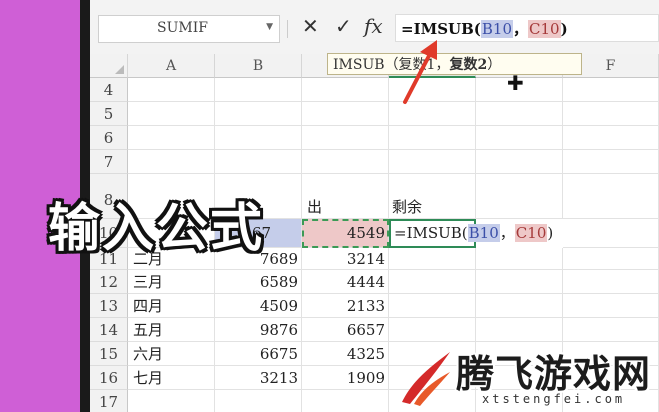 The height and width of the screenshot is (412, 659). Describe the element at coordinates (531, 233) in the screenshot. I see `cell-formula-ref-2: C10` at that location.